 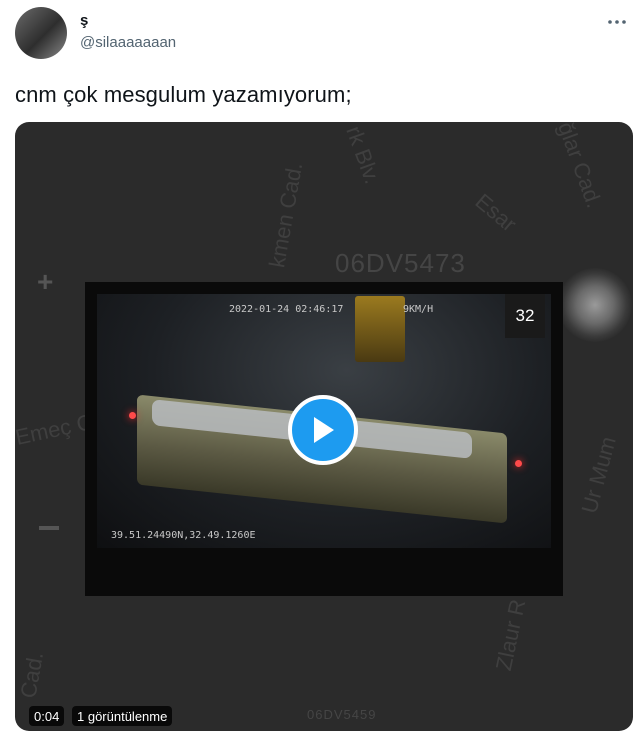 I want to click on dashcam-speed: 9KM/H, so click(x=418, y=309).